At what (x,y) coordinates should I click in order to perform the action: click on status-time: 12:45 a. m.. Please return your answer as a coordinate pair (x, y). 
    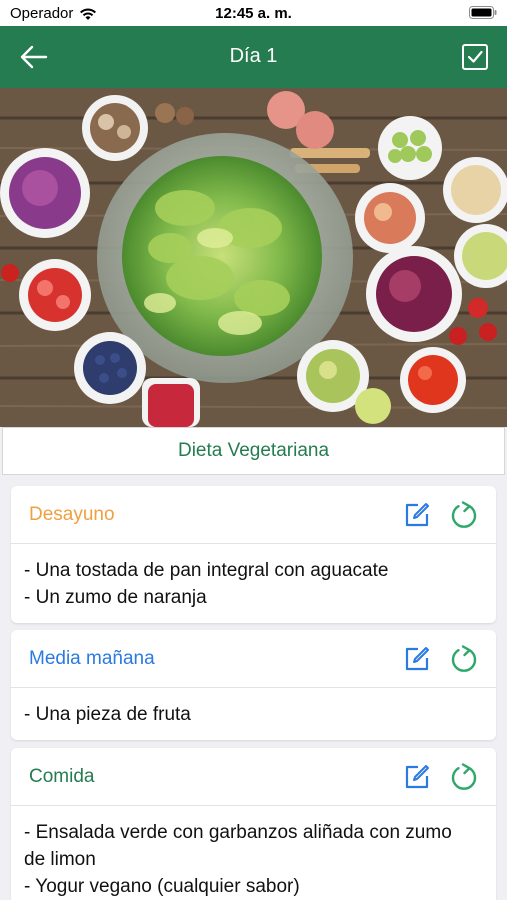
    Looking at the image, I should click on (253, 13).